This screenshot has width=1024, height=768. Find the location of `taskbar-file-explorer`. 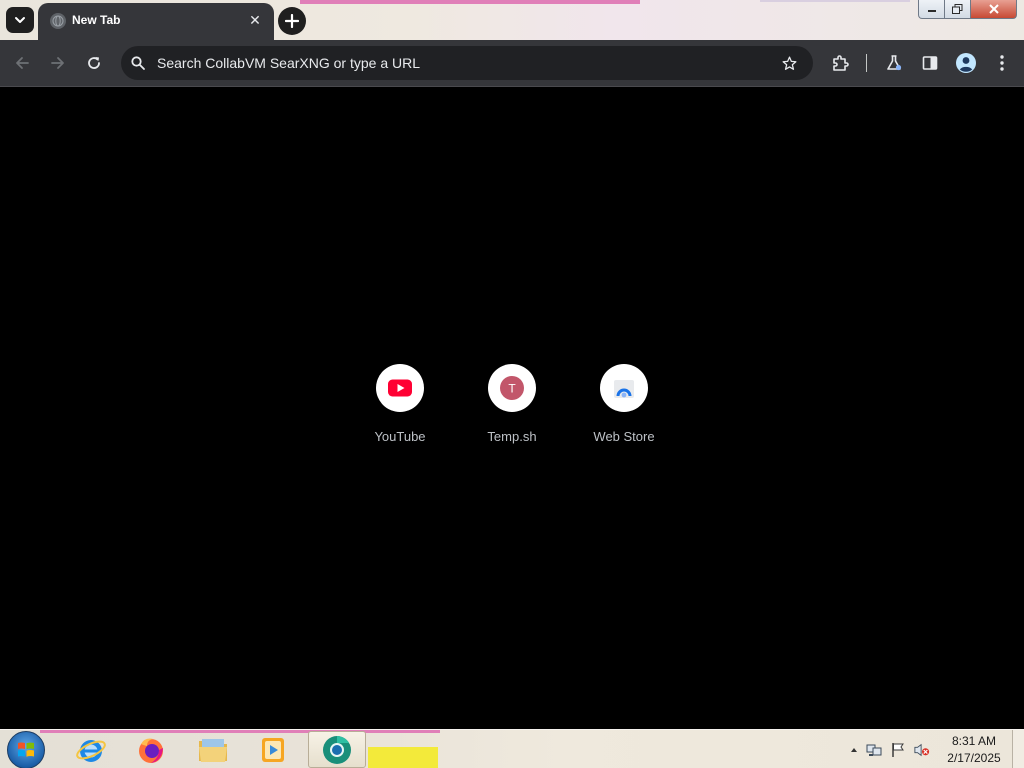

taskbar-file-explorer is located at coordinates (213, 749).